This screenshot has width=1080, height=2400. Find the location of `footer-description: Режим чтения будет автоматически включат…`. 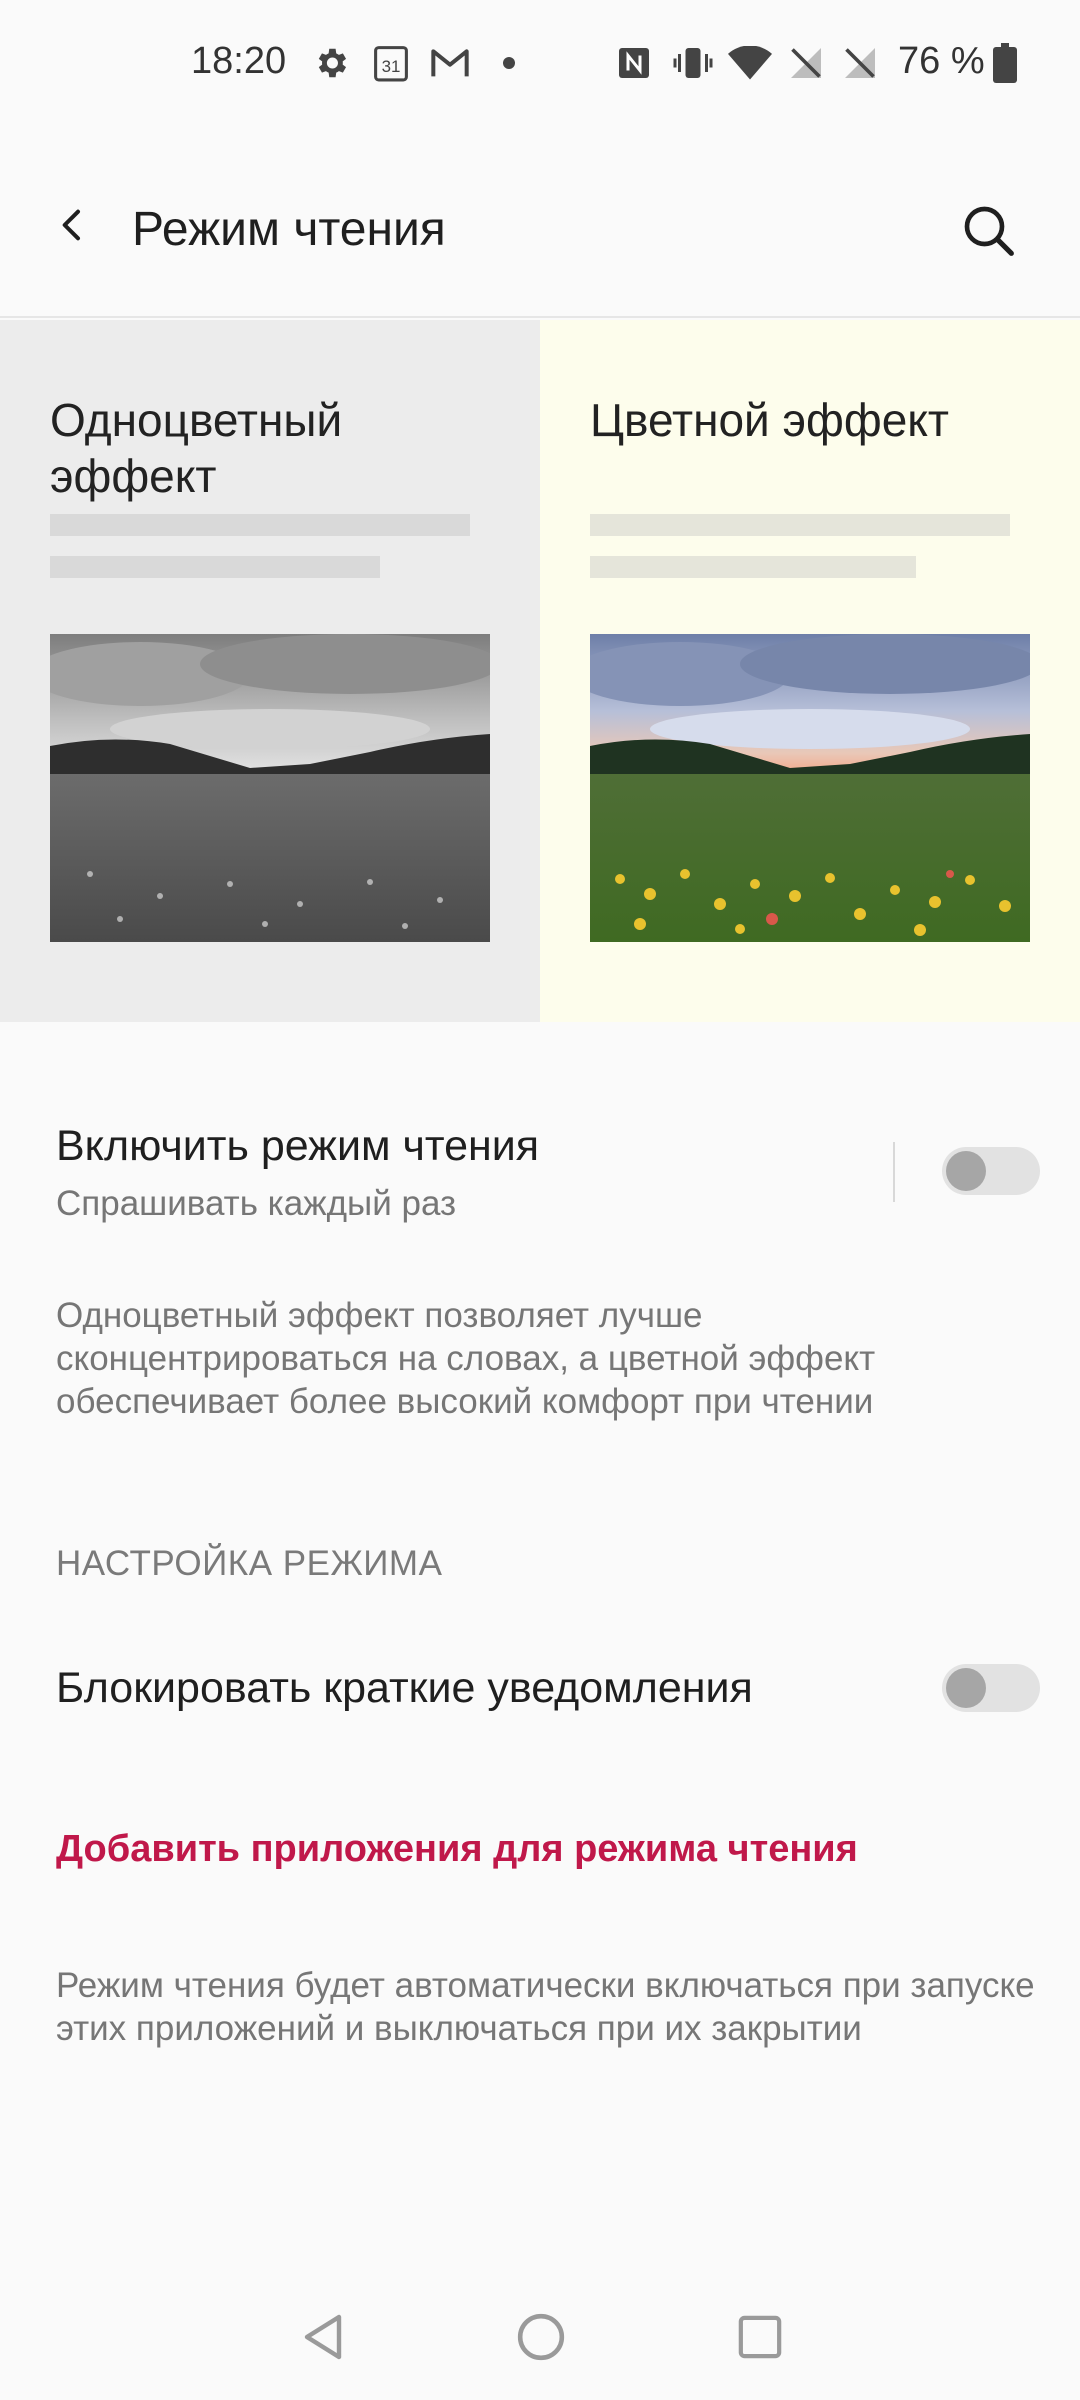

footer-description: Режим чтения будет автоматически включат… is located at coordinates (545, 2007).